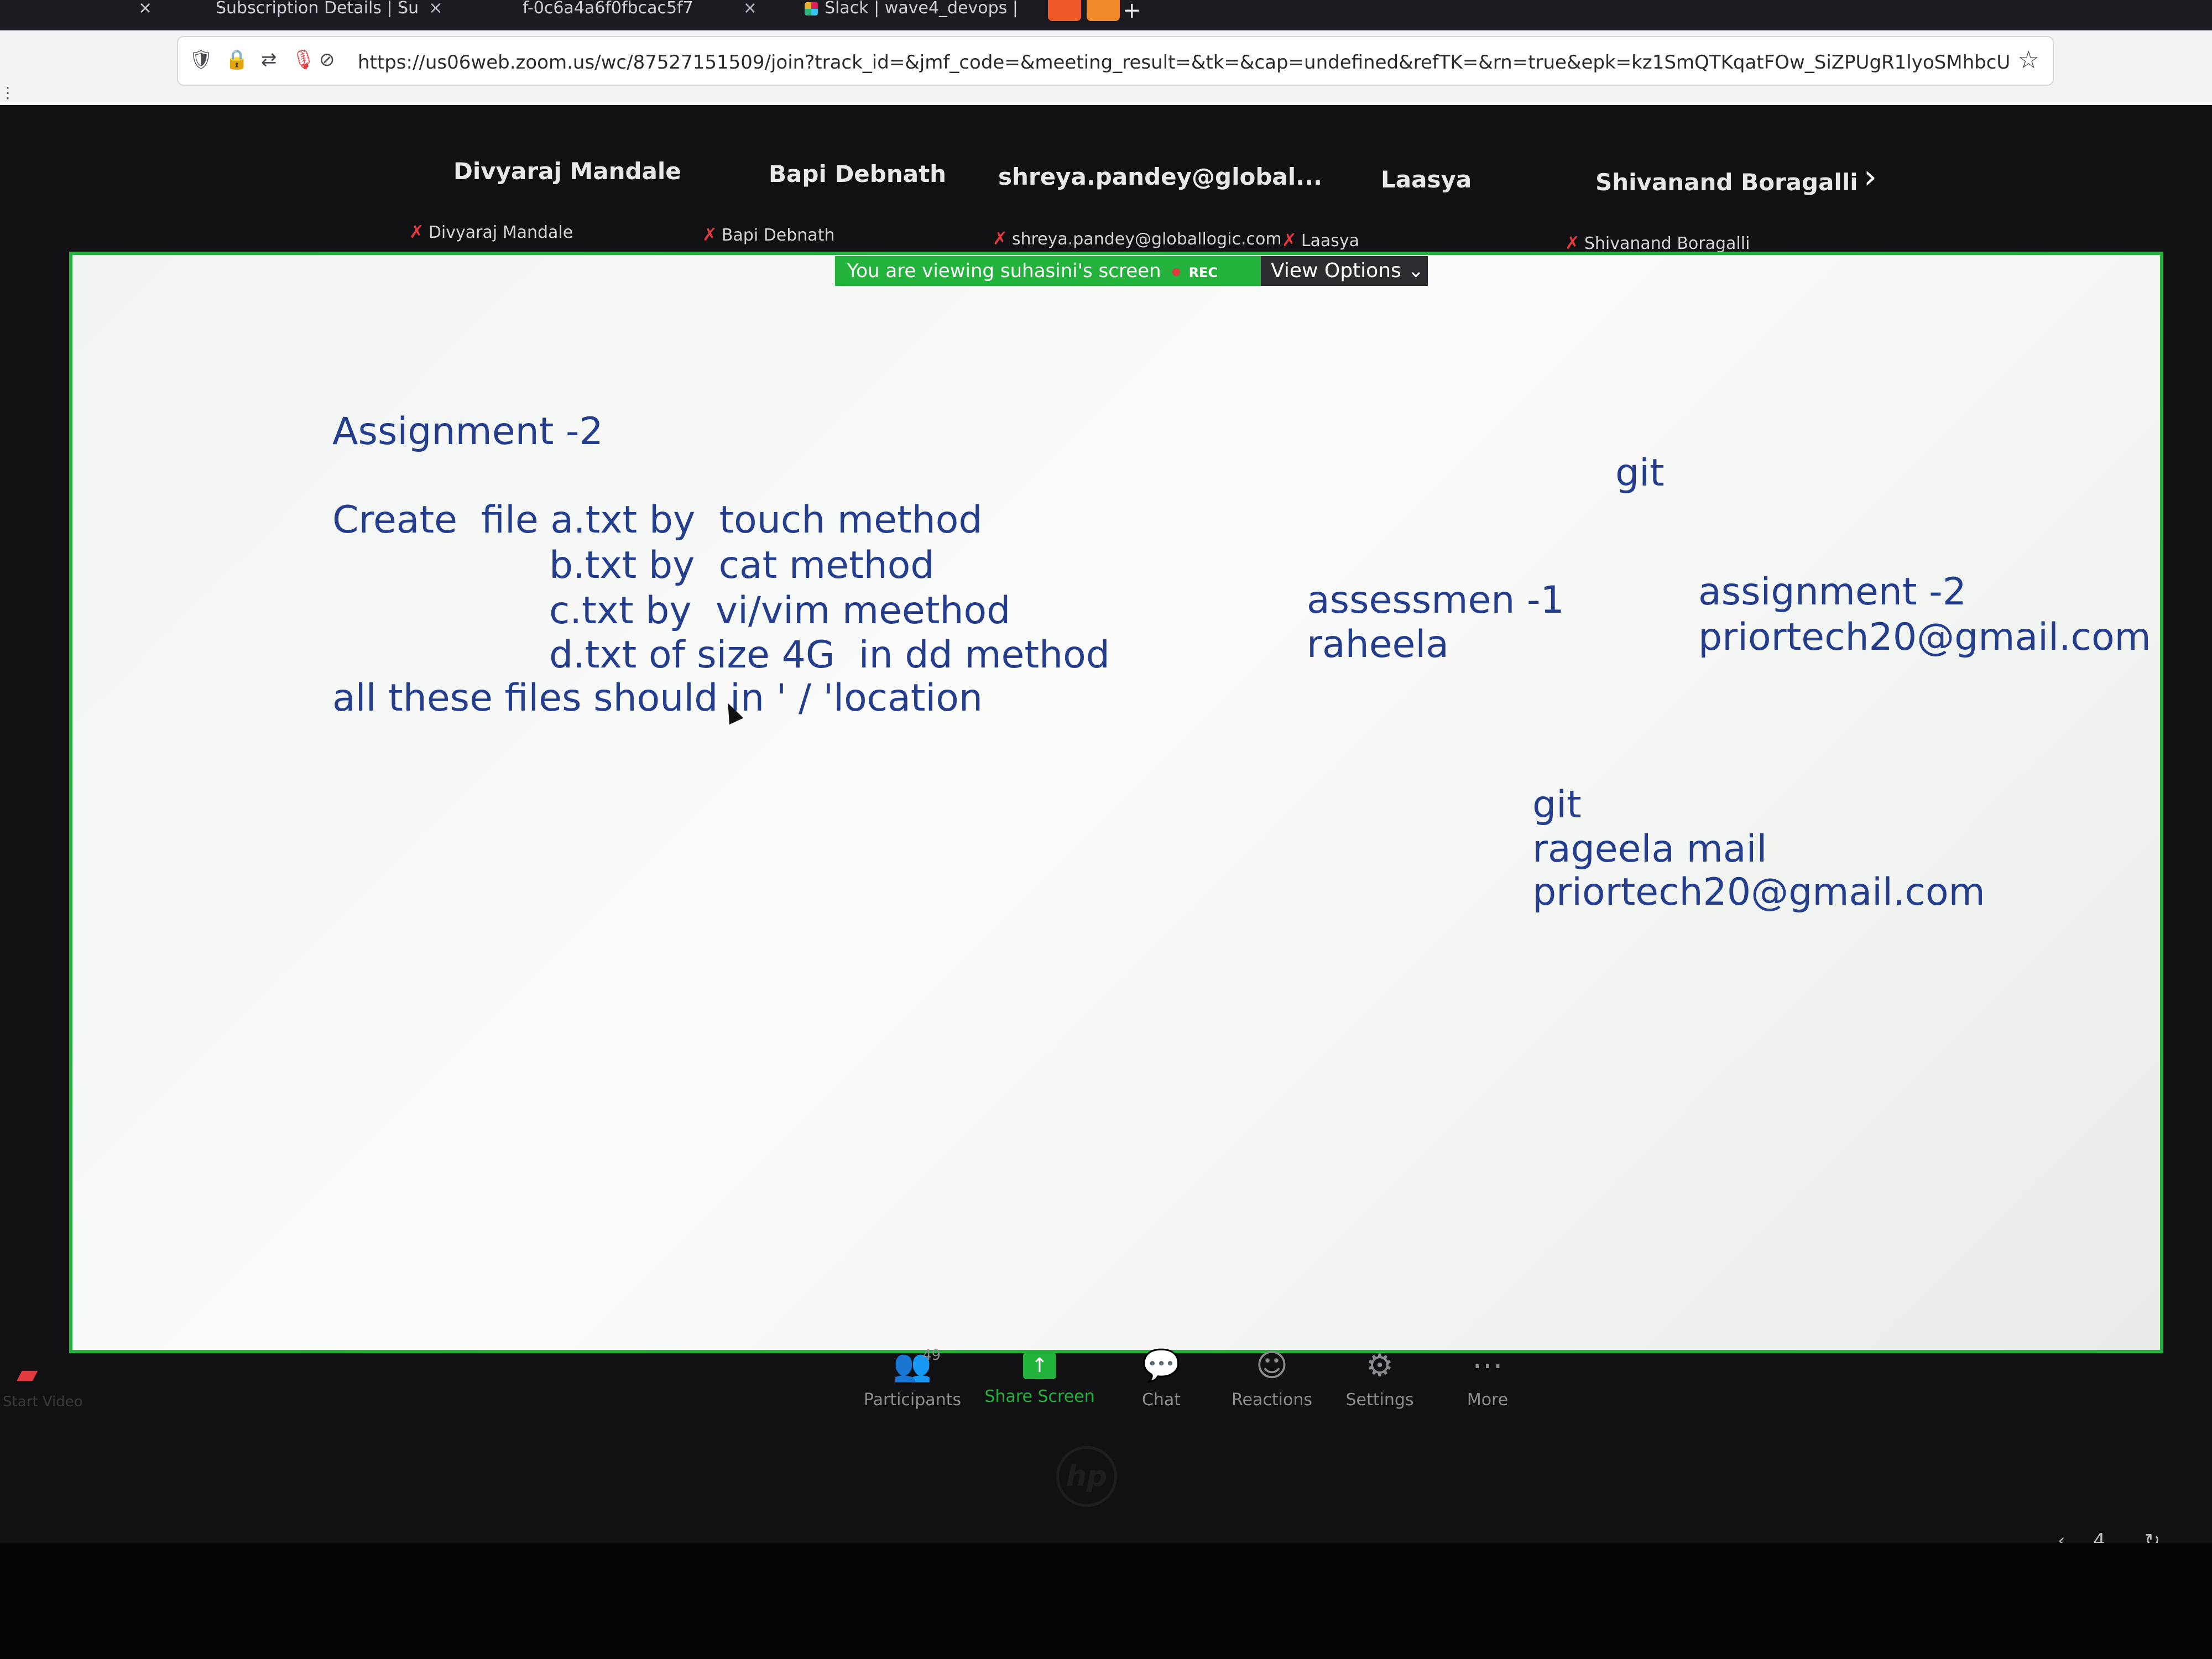 The width and height of the screenshot is (2212, 1659). Describe the element at coordinates (1726, 183) in the screenshot. I see `participant-name: Shivanand Boragalli` at that location.